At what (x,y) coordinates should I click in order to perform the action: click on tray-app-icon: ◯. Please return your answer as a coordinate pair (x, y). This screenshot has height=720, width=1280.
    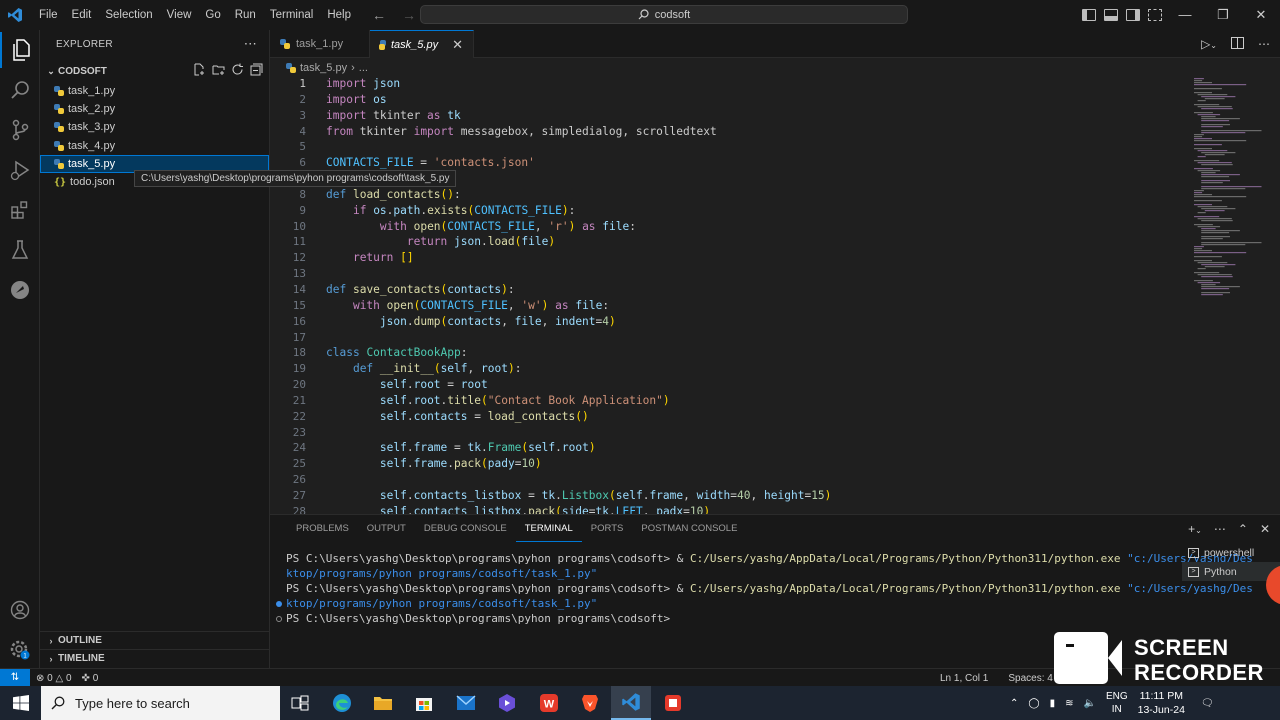
    Looking at the image, I should click on (1033, 703).